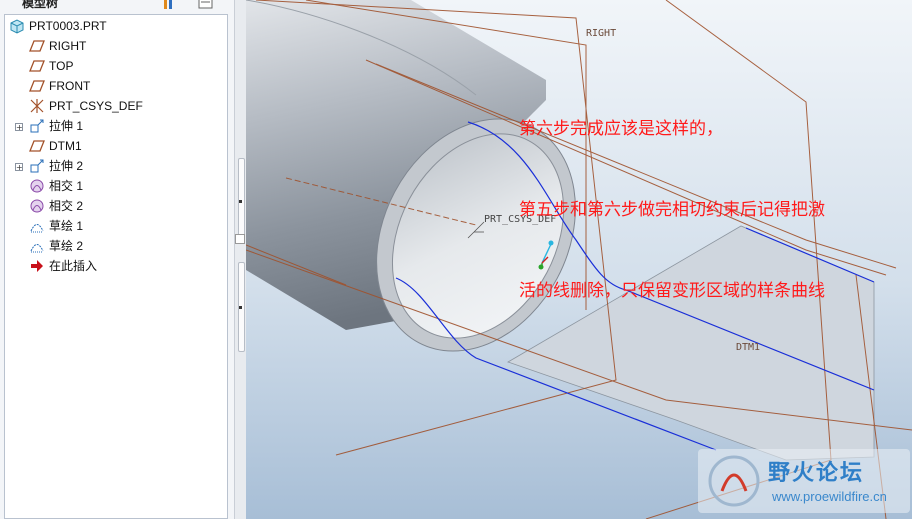  What do you see at coordinates (601, 33) in the screenshot?
I see `datum-label-right: RIGHT` at bounding box center [601, 33].